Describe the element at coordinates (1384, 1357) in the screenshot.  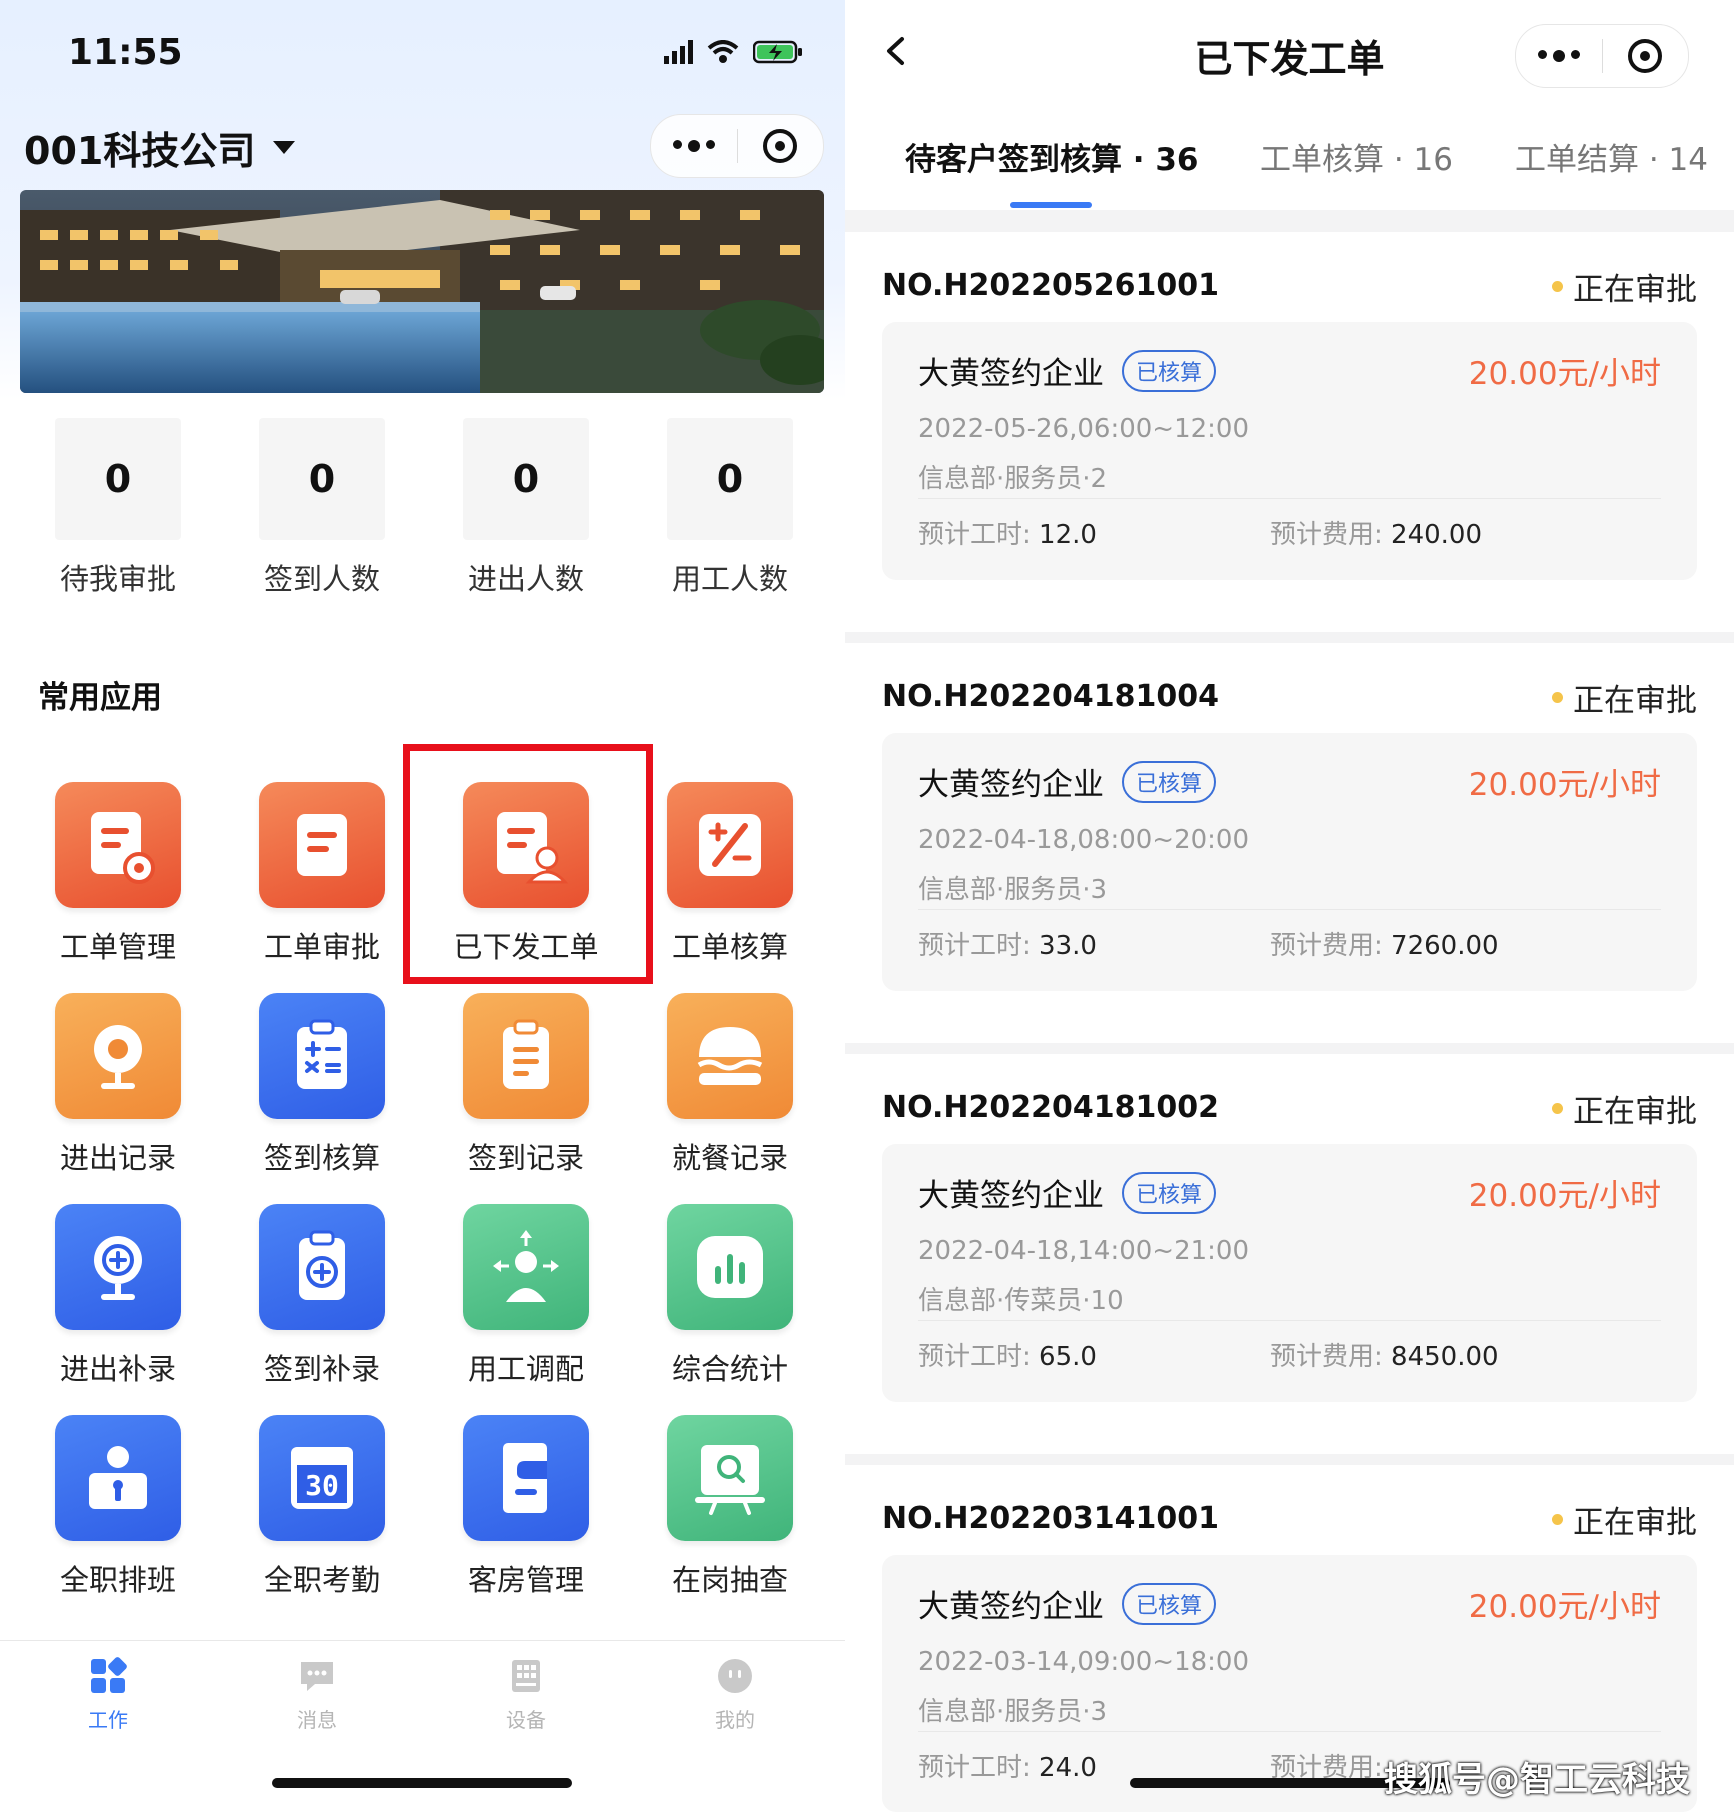
I see `estimated-fee: 预计费用: 8450.00` at that location.